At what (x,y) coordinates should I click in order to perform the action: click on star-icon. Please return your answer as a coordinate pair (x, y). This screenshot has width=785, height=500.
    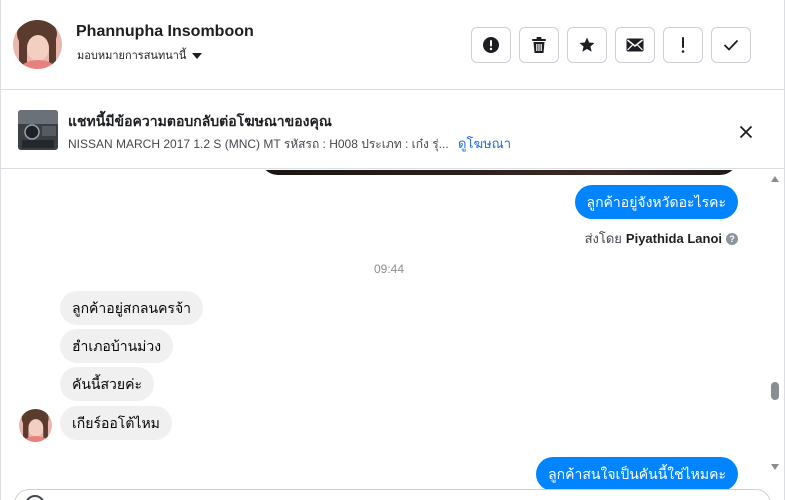
    Looking at the image, I should click on (587, 44).